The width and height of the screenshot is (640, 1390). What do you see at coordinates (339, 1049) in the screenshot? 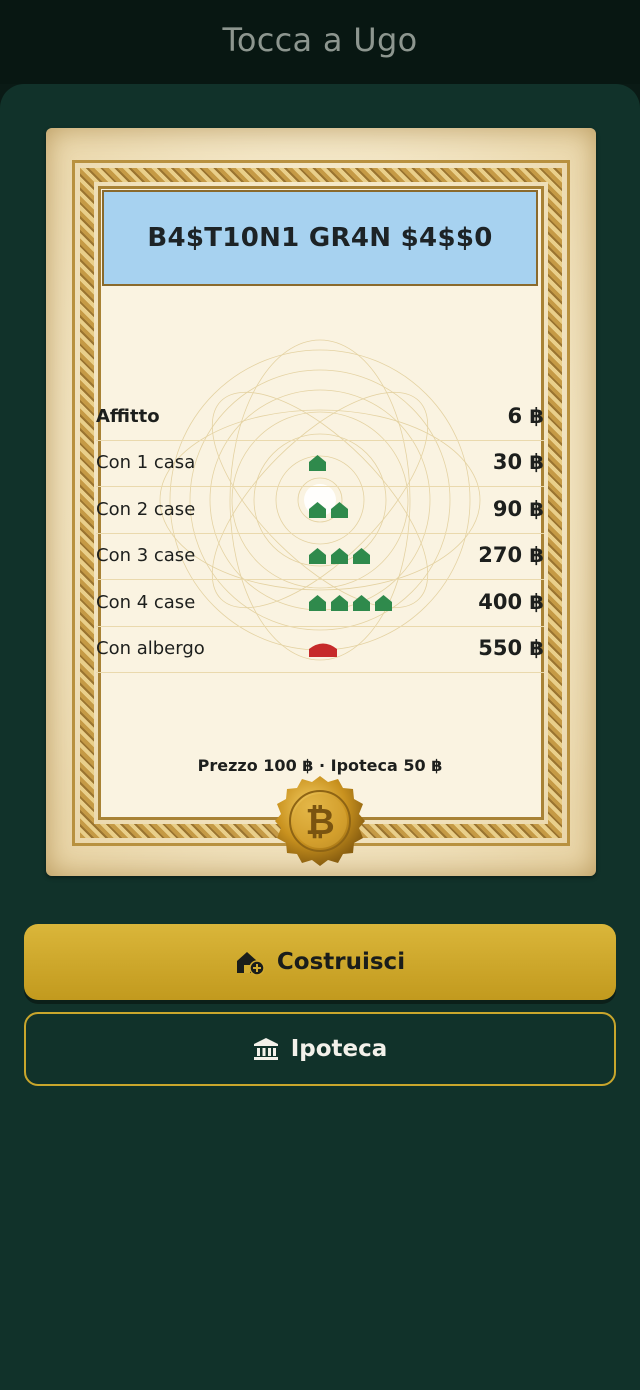
I see `mortgage-button-label: Ipoteca` at bounding box center [339, 1049].